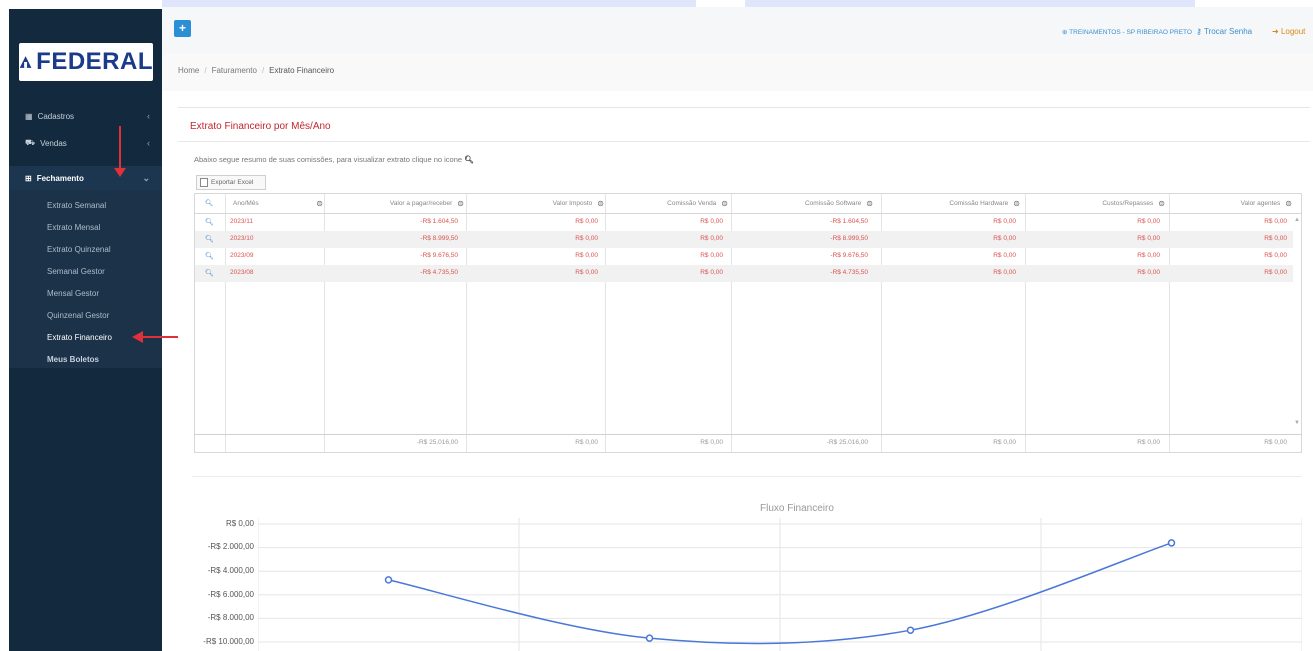 The height and width of the screenshot is (651, 1313). What do you see at coordinates (1171, 543) in the screenshot?
I see `data-point-2023/11` at bounding box center [1171, 543].